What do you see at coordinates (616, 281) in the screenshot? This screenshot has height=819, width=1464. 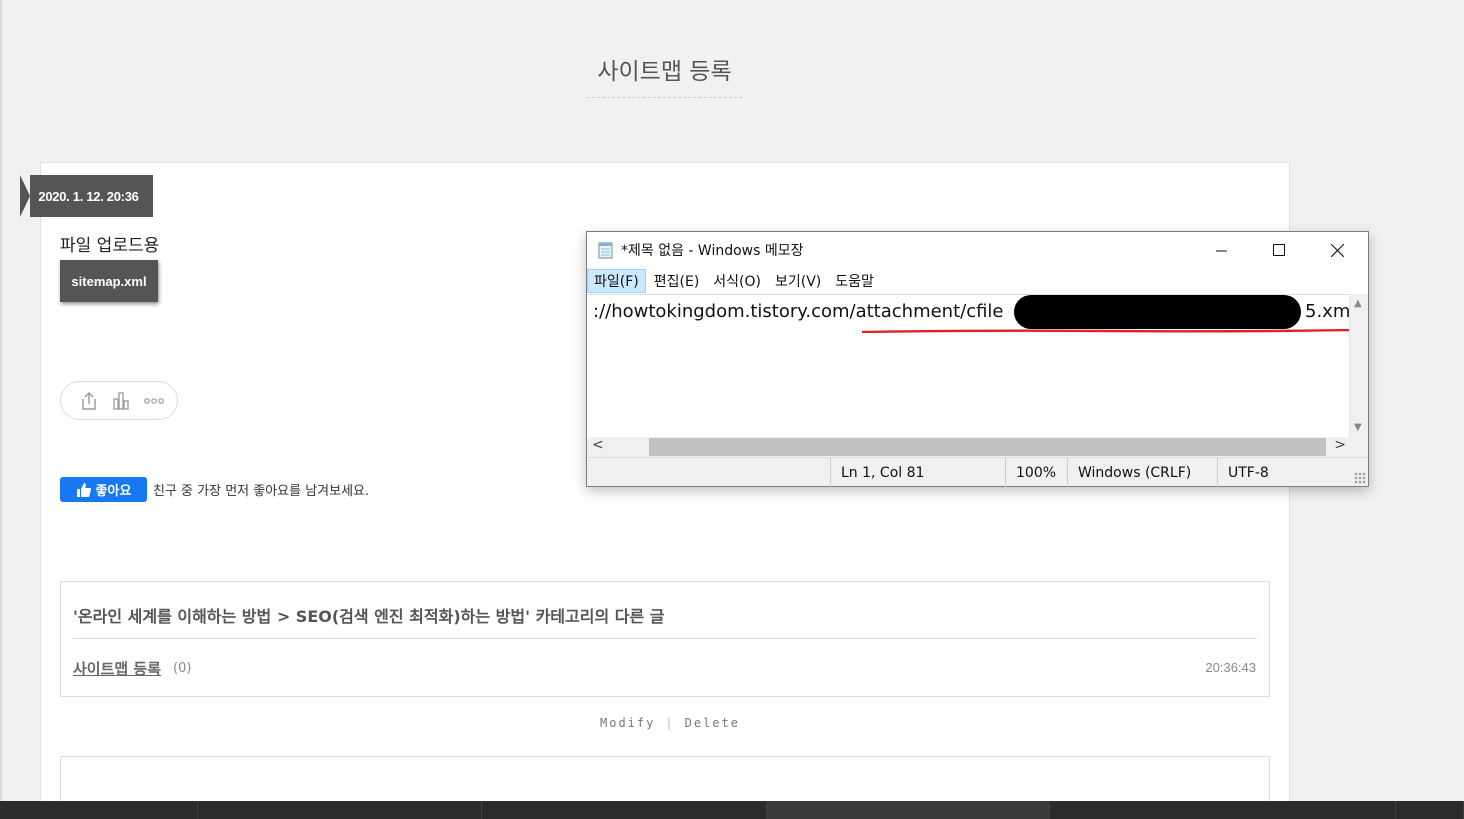 I see `menu-file: 파일(F)` at bounding box center [616, 281].